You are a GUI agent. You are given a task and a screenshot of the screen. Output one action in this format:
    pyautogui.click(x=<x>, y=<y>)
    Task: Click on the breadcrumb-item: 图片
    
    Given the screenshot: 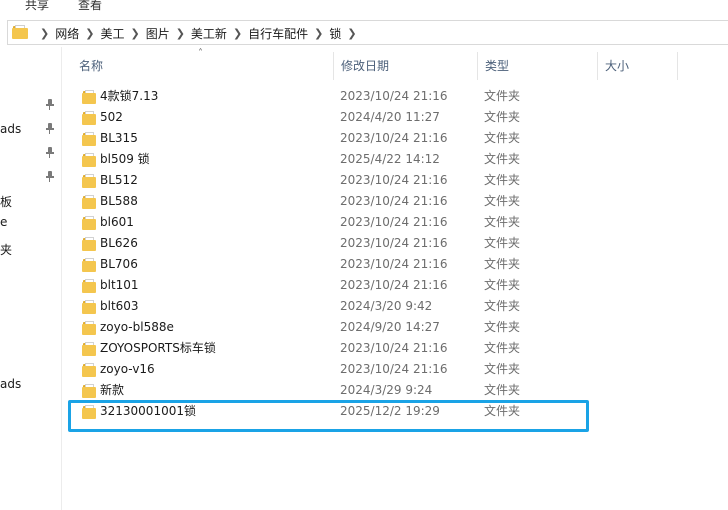 What is the action you would take?
    pyautogui.click(x=158, y=33)
    